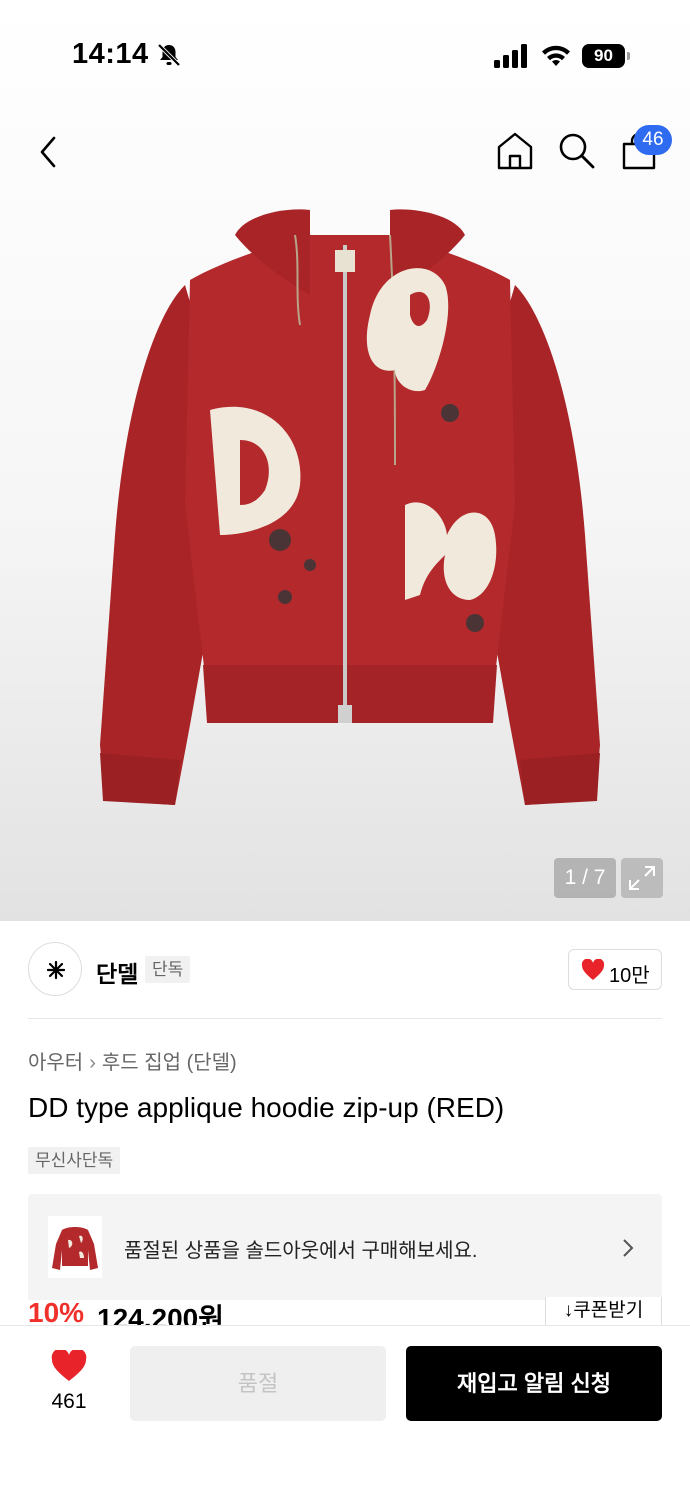 The image size is (690, 1500). What do you see at coordinates (169, 1063) in the screenshot?
I see `breadcrumb-subcategory: 후드 집업 (단델)` at bounding box center [169, 1063].